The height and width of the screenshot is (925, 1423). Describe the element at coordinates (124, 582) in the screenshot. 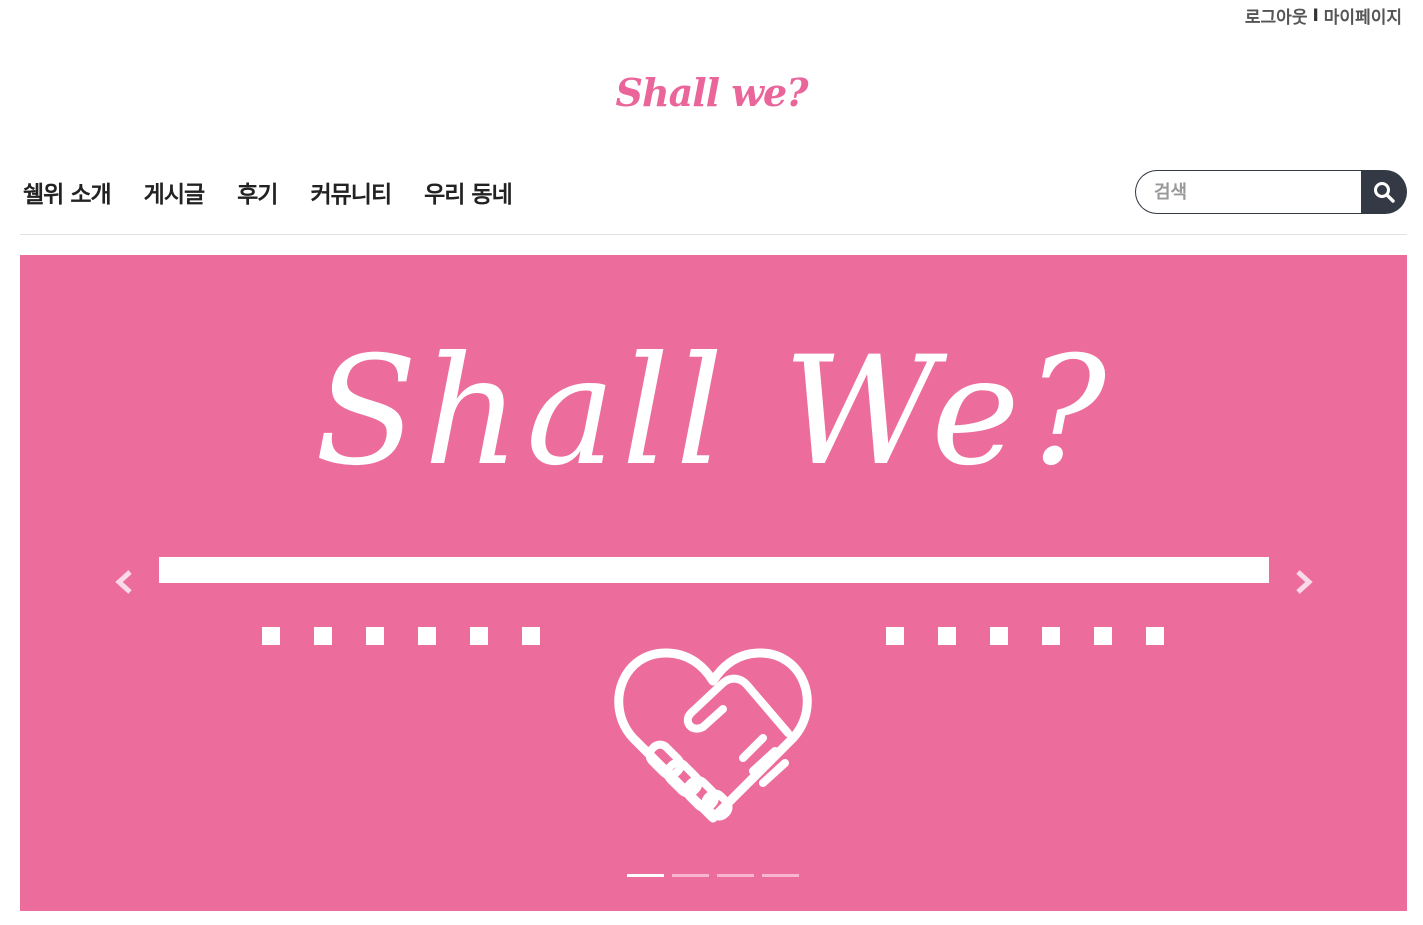

I see `carousel-prev-icon` at that location.